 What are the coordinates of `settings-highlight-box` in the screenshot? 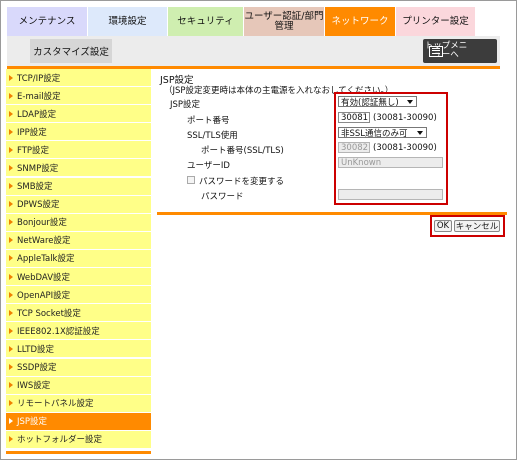 It's located at (391, 148).